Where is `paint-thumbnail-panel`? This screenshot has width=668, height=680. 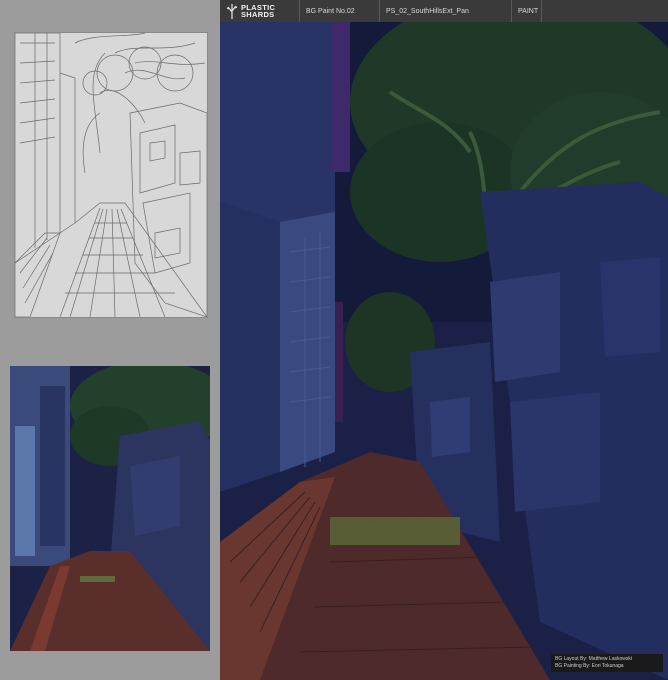
paint-thumbnail-panel is located at coordinates (110, 508).